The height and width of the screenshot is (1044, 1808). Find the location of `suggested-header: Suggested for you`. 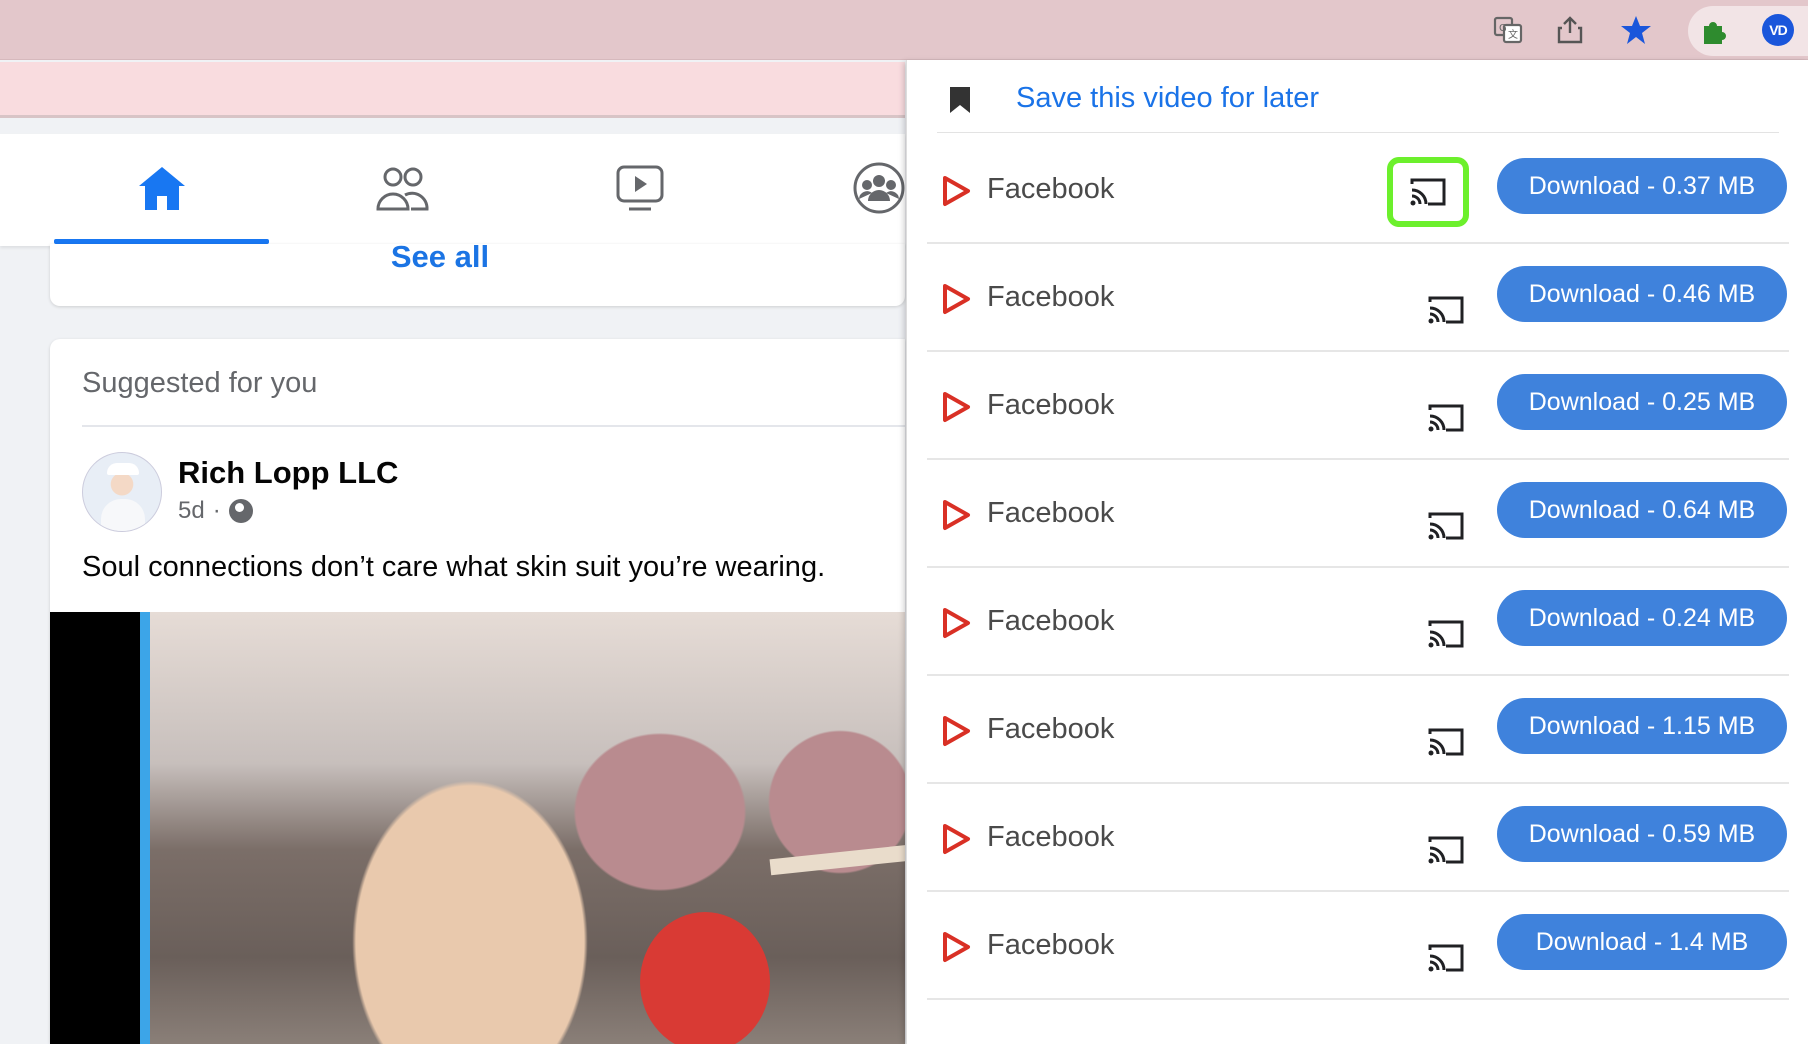

suggested-header: Suggested for you is located at coordinates (200, 383).